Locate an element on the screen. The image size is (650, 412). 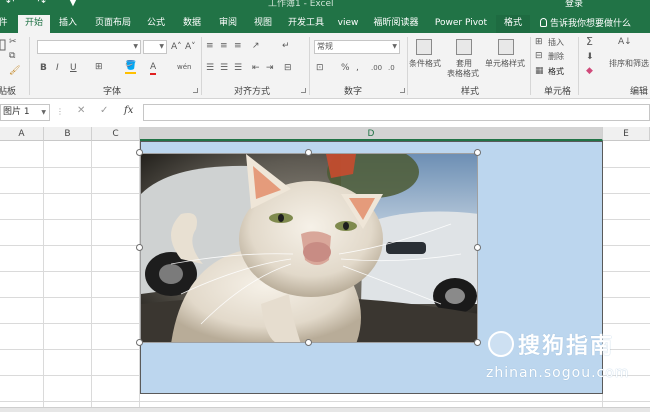
increase-font-icon: A˄ is located at coordinates (176, 47).